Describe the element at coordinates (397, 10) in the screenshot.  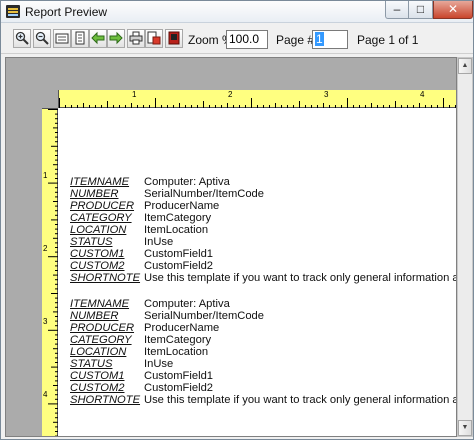
I see `minimize-button: –` at that location.